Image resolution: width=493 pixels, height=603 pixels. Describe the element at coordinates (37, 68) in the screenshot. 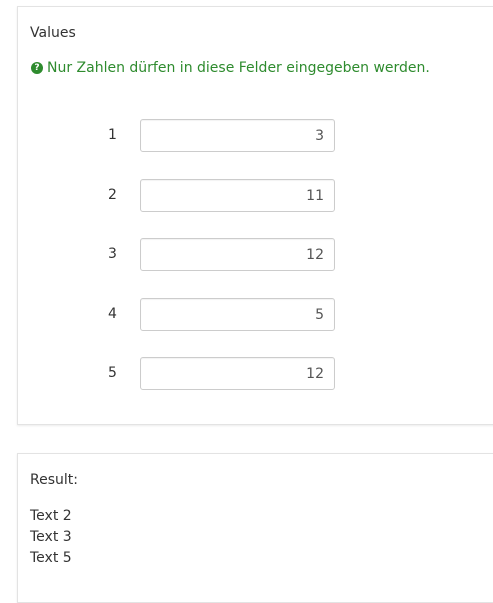

I see `question-circle-icon: ?` at that location.